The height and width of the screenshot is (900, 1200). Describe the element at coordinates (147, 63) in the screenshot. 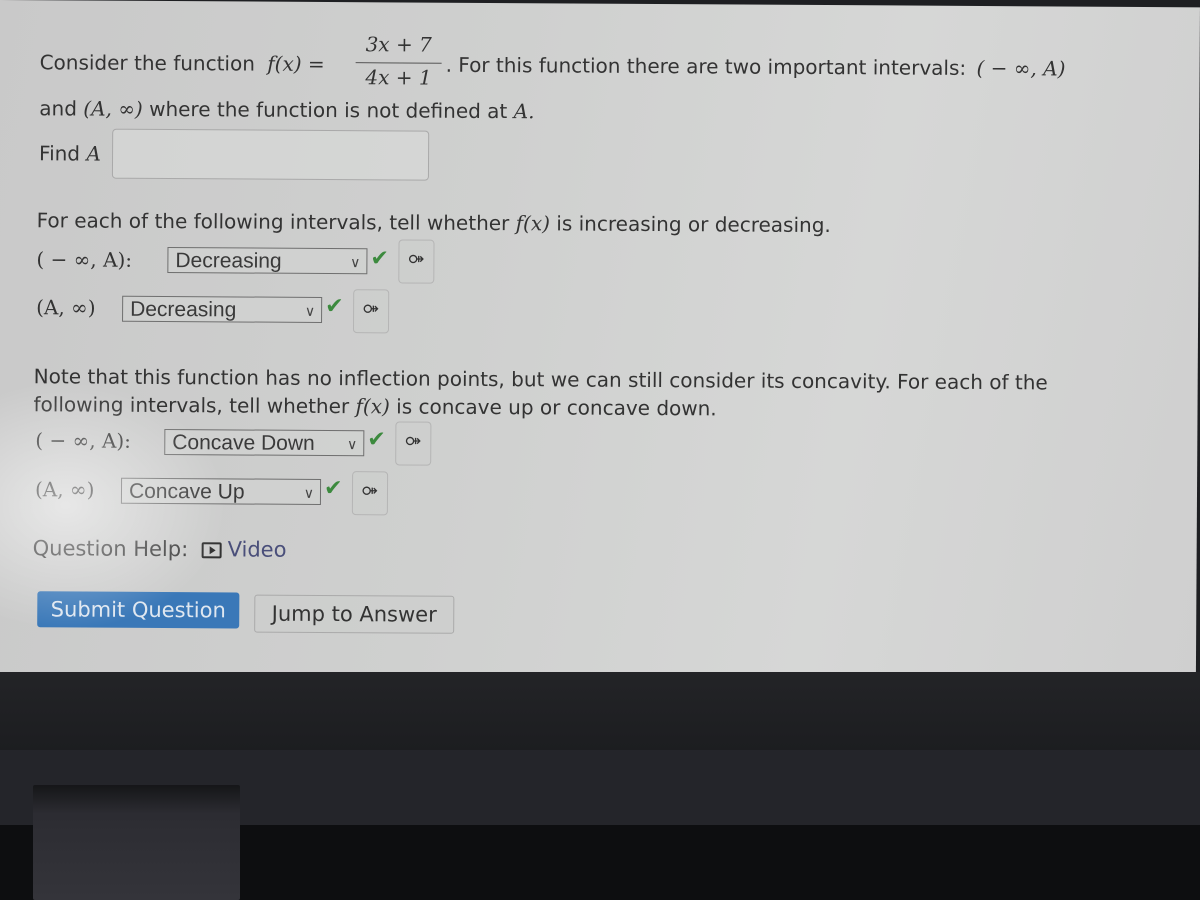

I see `intro-text: Consider the function` at that location.